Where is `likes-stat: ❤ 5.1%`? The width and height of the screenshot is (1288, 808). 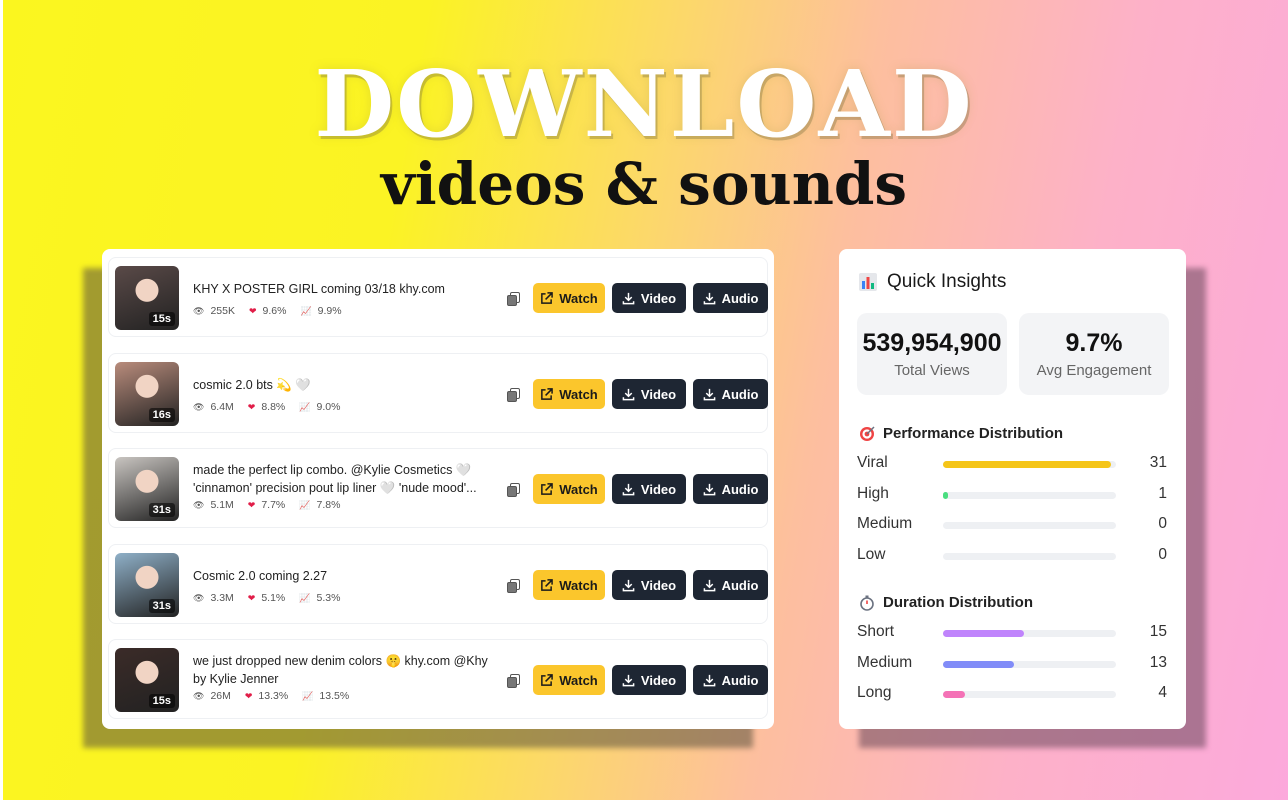 likes-stat: ❤ 5.1% is located at coordinates (266, 598).